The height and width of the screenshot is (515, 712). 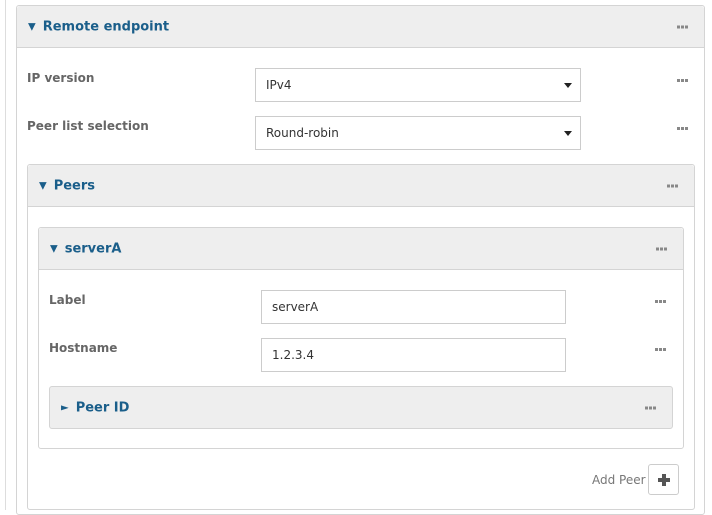 What do you see at coordinates (302, 133) in the screenshot?
I see `peer-list-selection-value: Round-robin` at bounding box center [302, 133].